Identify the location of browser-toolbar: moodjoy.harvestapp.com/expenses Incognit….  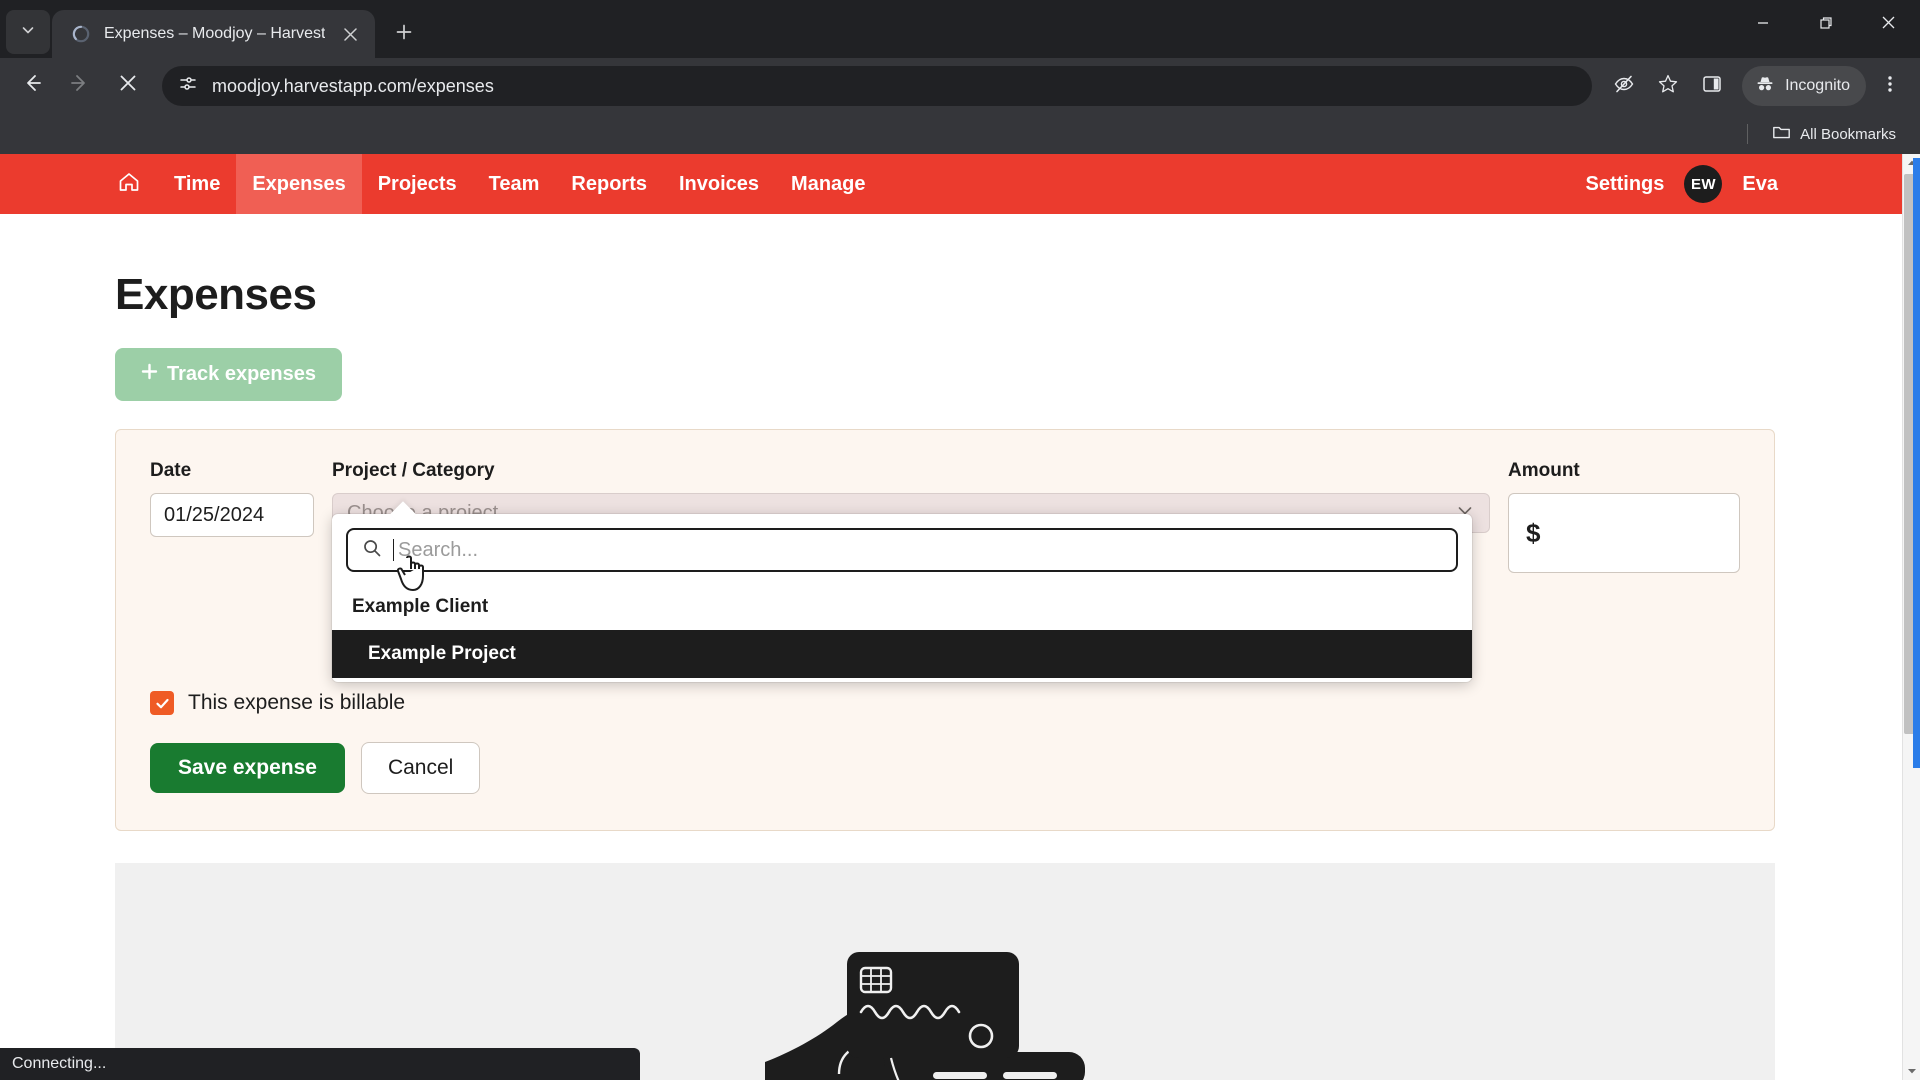
(960, 86).